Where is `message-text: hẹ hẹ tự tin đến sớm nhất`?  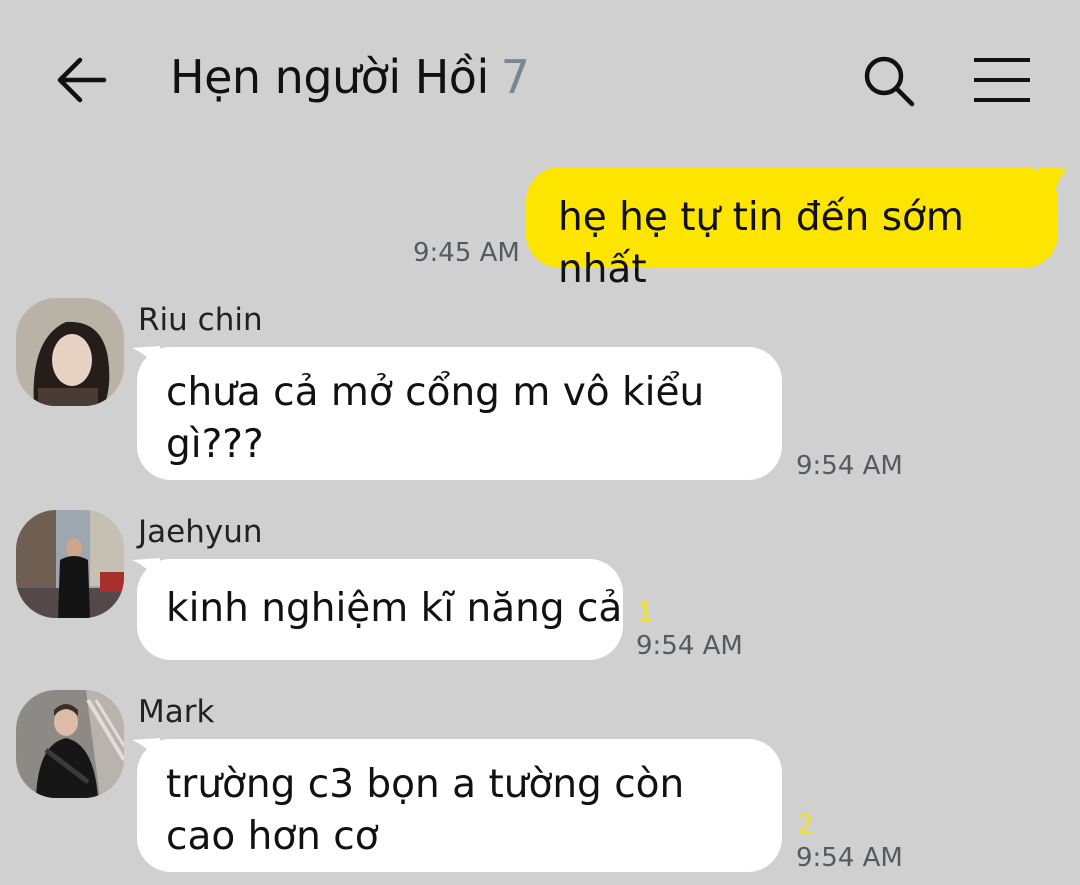 message-text: hẹ hẹ tự tin đến sớm nhất is located at coordinates (761, 243).